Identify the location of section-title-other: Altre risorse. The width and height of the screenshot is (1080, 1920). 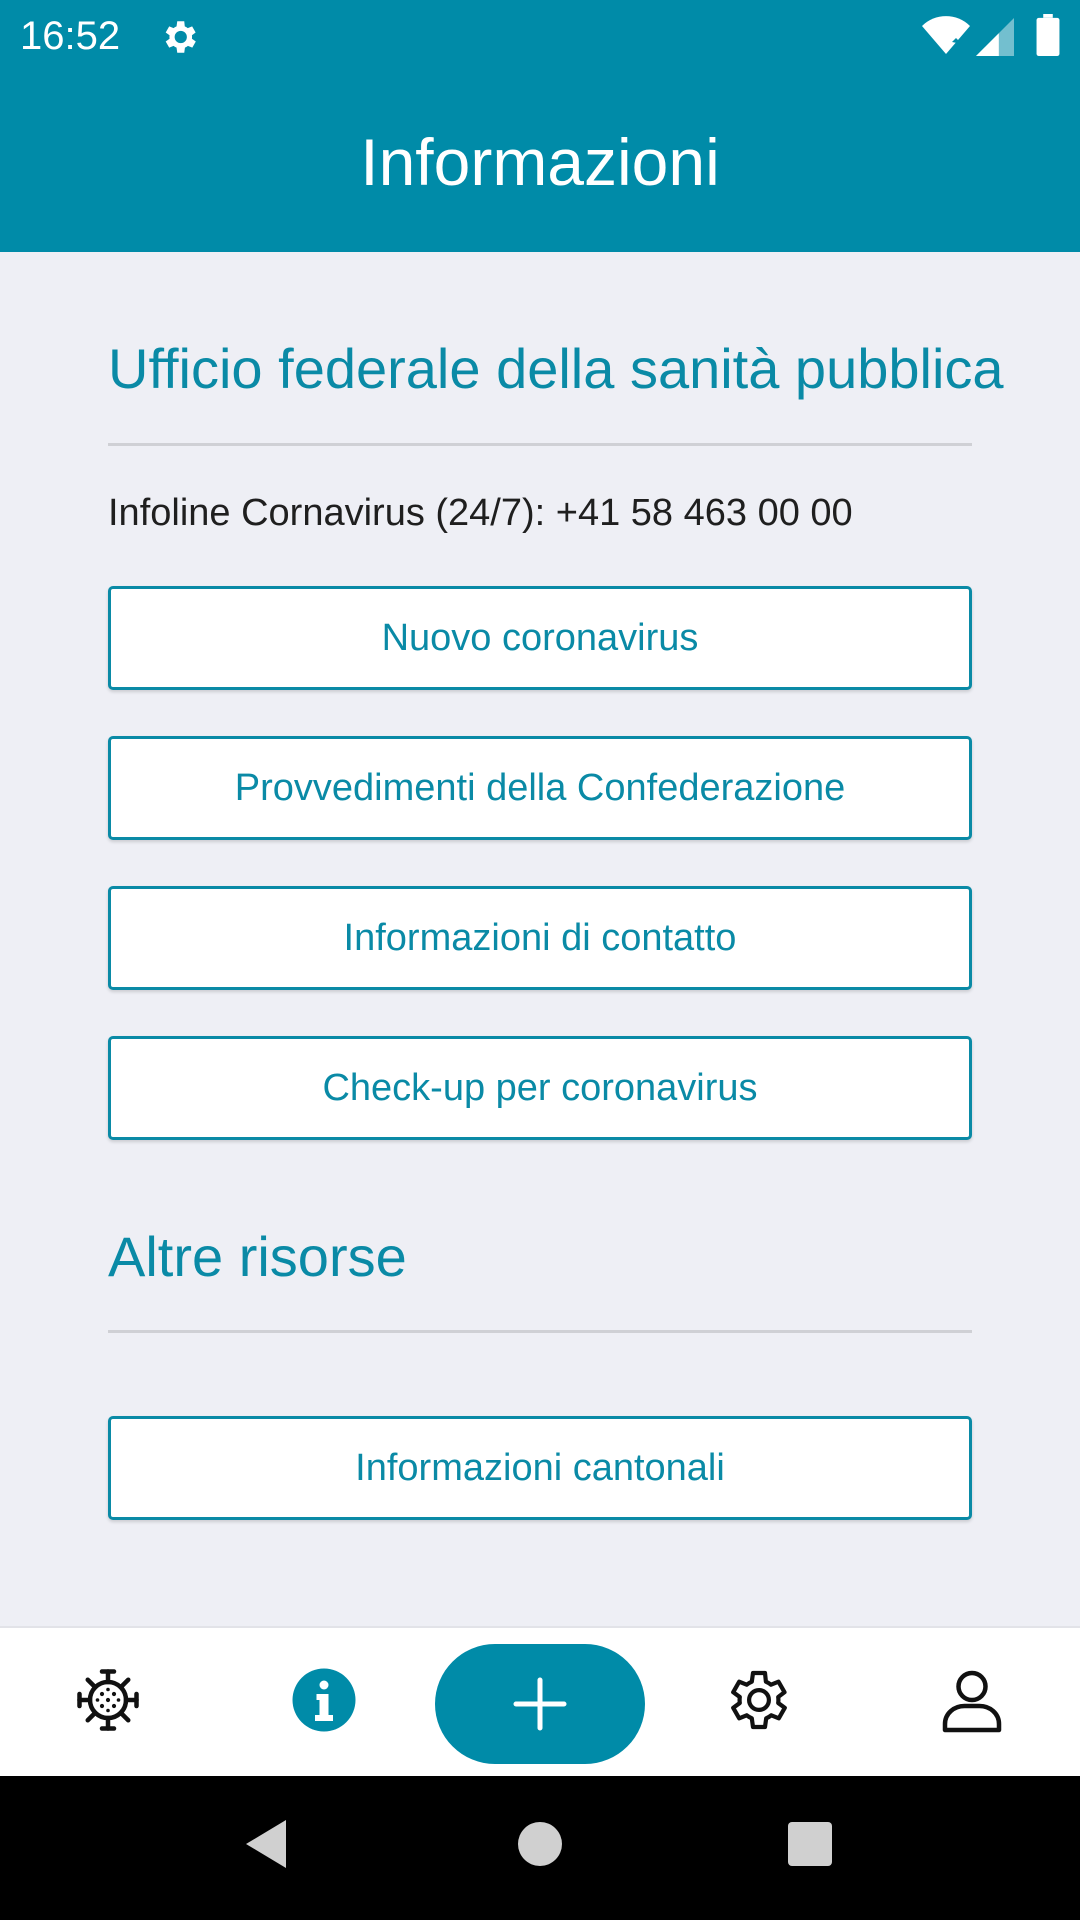
(257, 1256).